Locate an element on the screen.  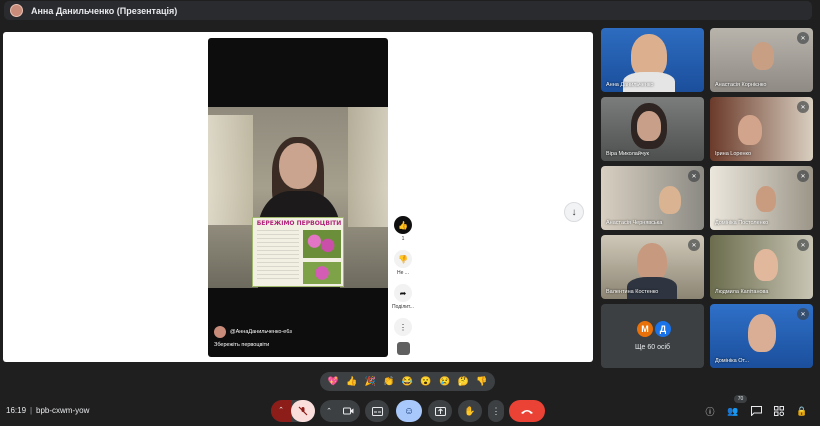
activities-icon is located at coordinates (779, 411).